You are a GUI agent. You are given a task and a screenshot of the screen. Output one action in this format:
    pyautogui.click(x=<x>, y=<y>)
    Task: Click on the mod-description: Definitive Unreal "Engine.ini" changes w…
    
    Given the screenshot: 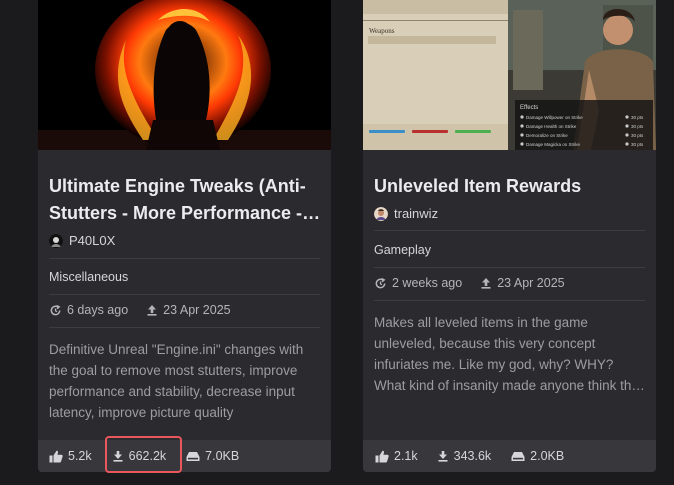 What is the action you would take?
    pyautogui.click(x=176, y=381)
    